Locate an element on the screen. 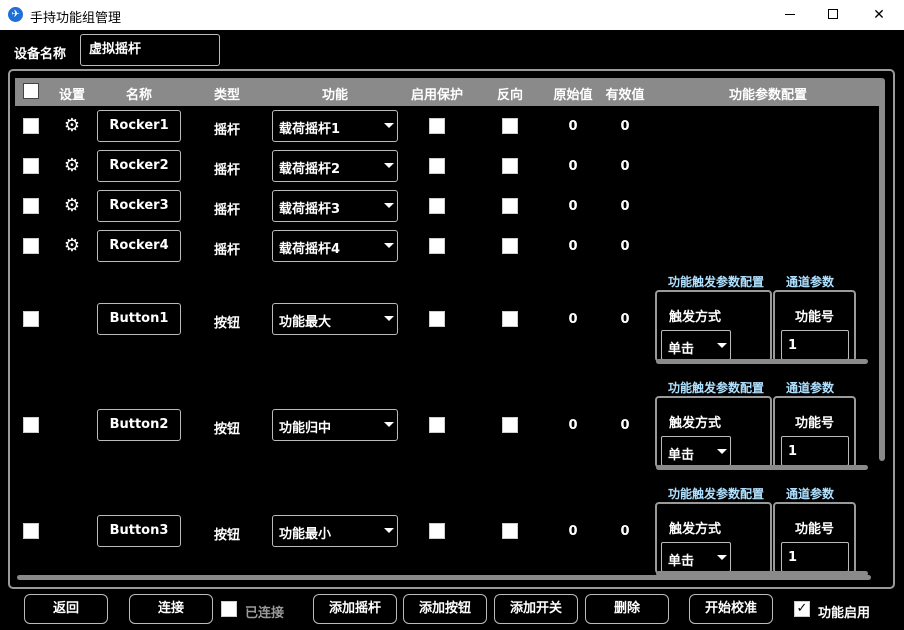 The image size is (904, 630). row-name-field: Button1 is located at coordinates (139, 319).